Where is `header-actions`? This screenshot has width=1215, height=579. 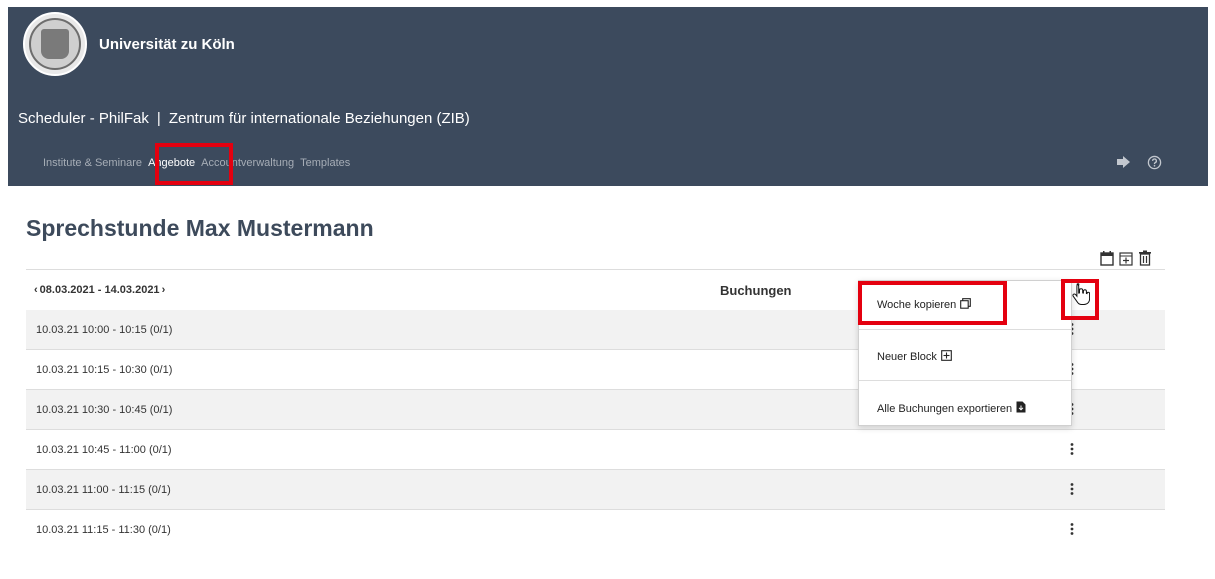
header-actions is located at coordinates (1139, 162).